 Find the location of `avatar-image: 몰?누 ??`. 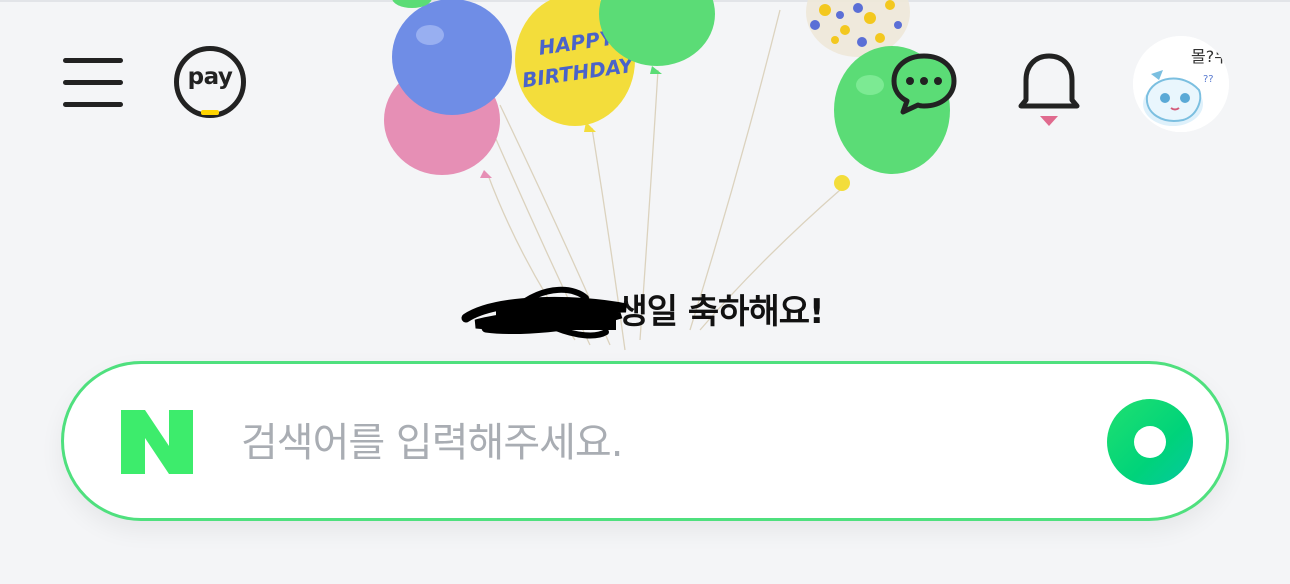

avatar-image: 몰?누 ?? is located at coordinates (1181, 84).